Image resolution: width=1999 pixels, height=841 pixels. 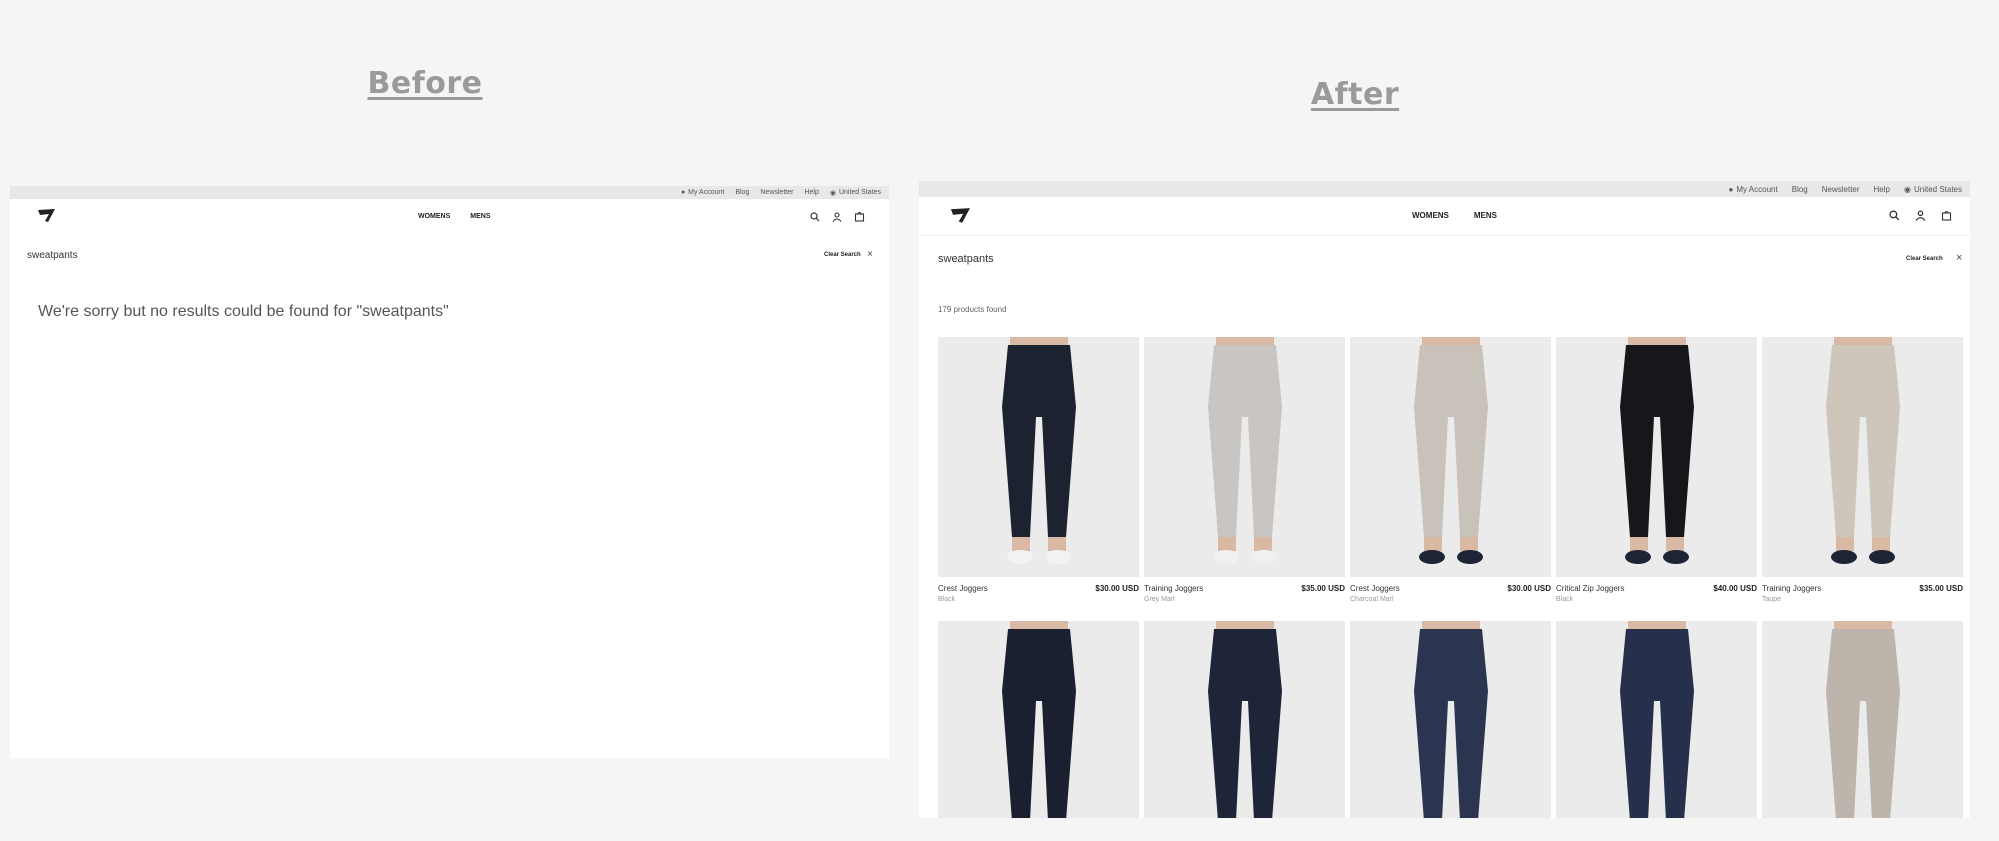 I want to click on product-card: Critical Zip Joggers $40.00 USD Black, so click(x=1656, y=470).